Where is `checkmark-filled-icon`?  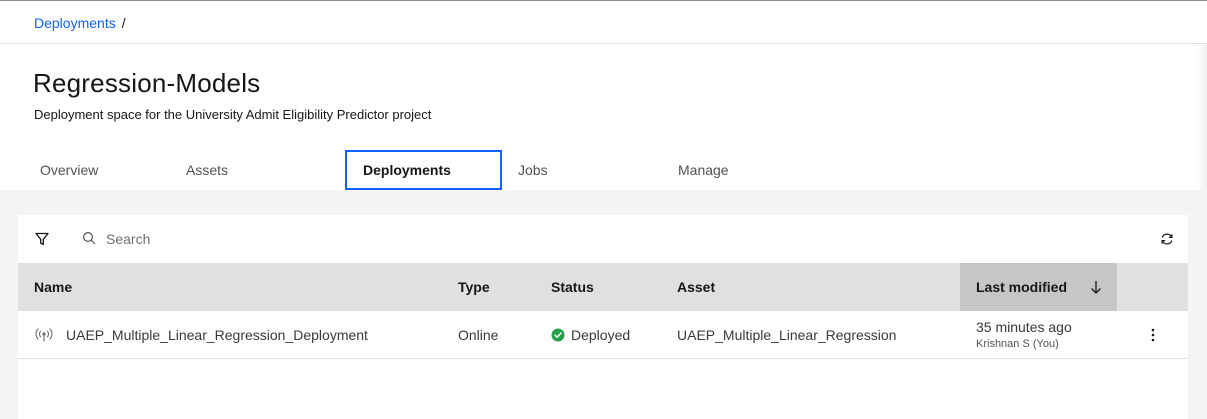
checkmark-filled-icon is located at coordinates (558, 335).